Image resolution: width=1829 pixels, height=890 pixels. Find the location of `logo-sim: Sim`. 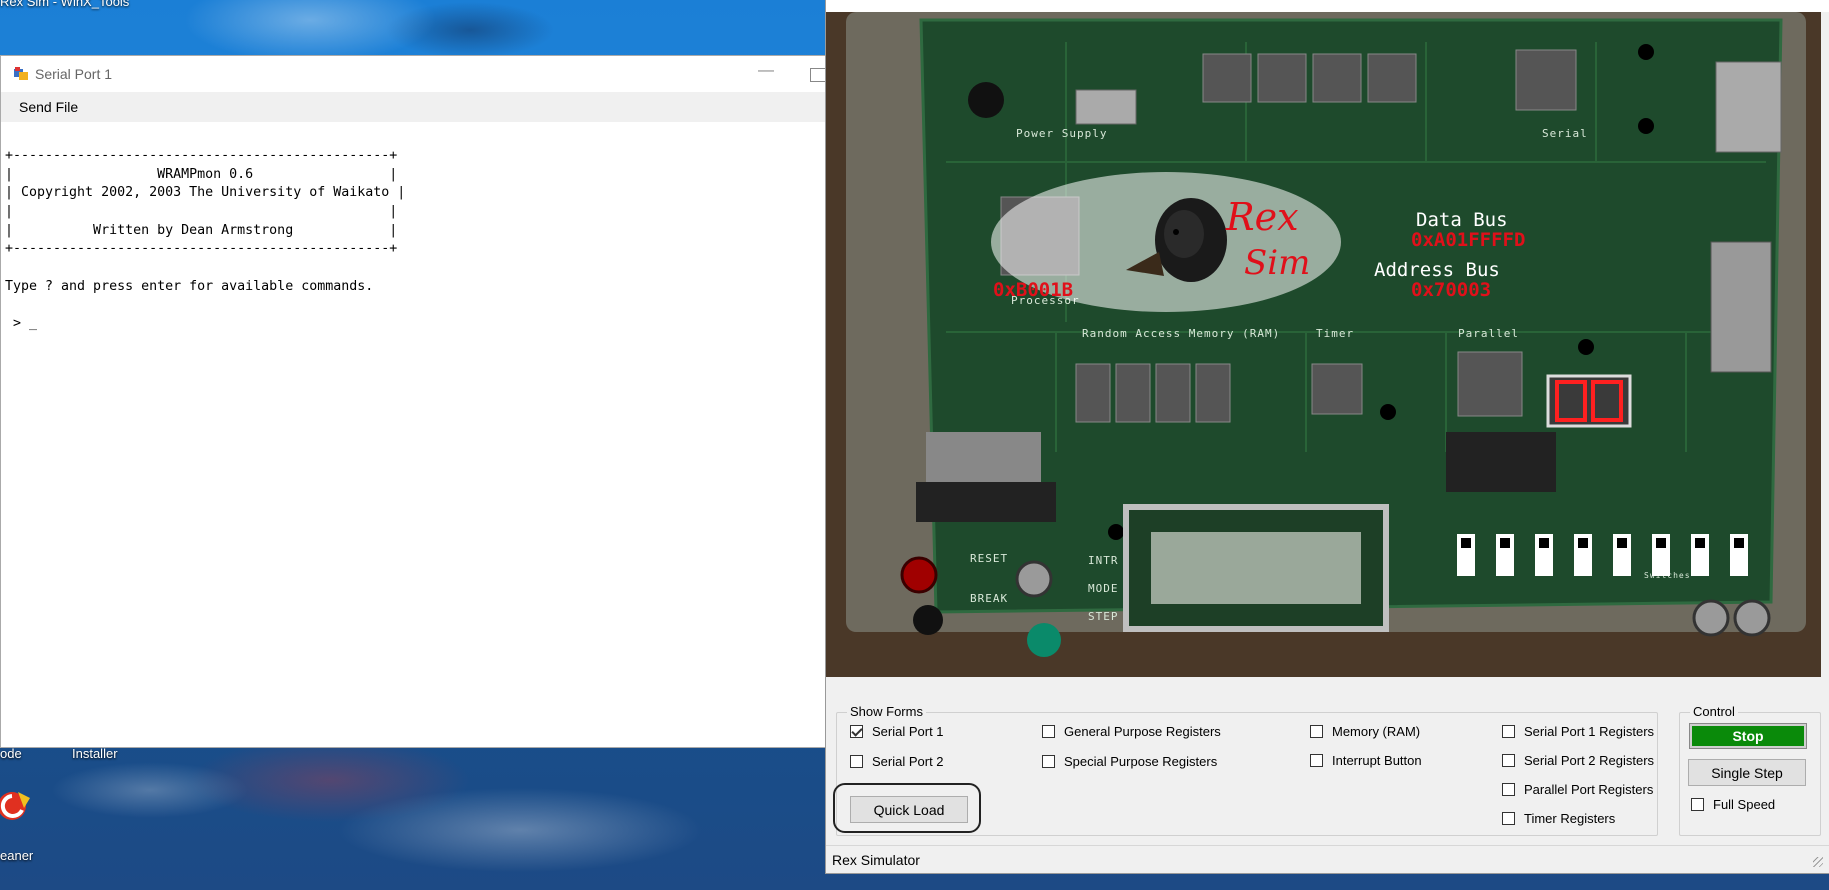

logo-sim: Sim is located at coordinates (1277, 263).